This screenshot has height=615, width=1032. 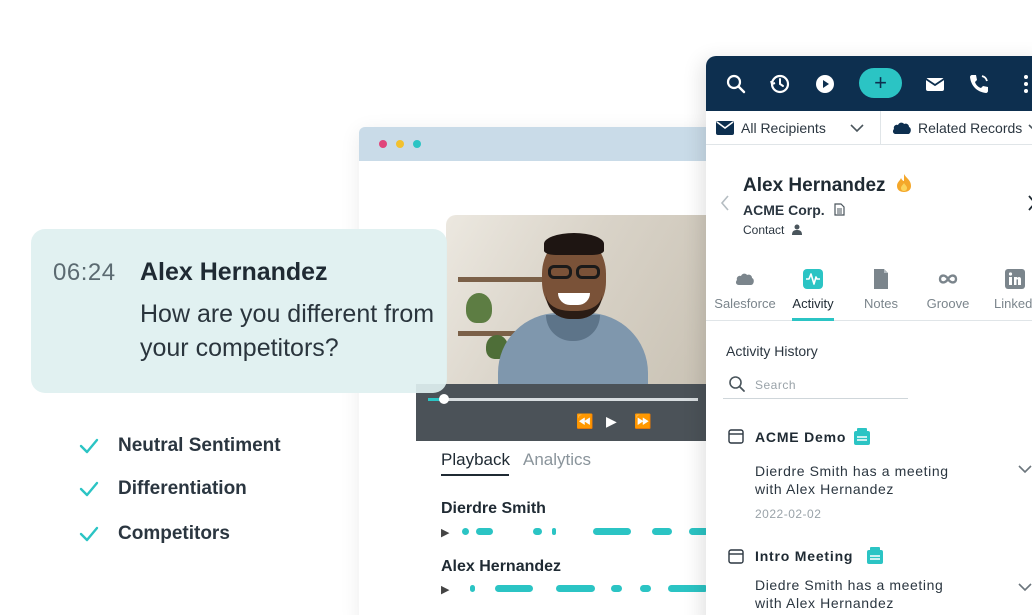 I want to click on tab-underline, so click(x=475, y=475).